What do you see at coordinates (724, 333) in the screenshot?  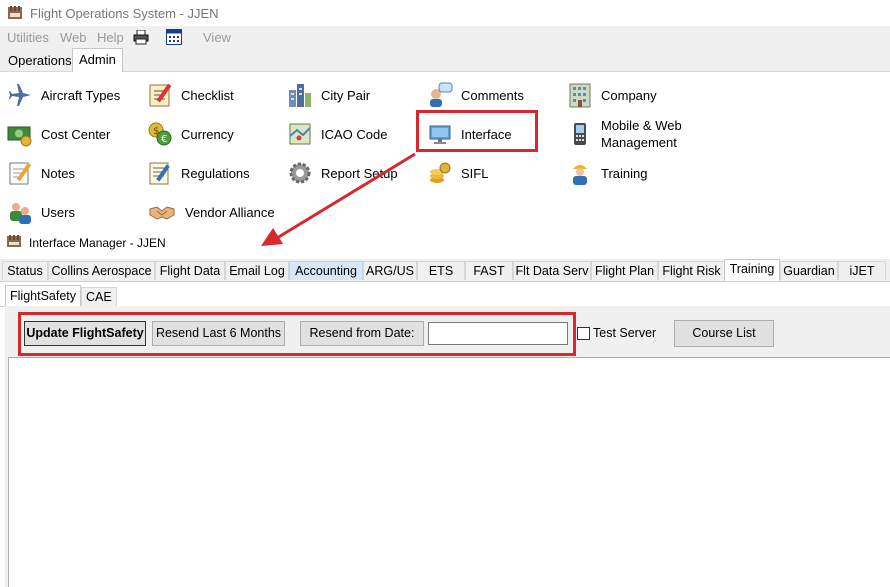 I see `course-list-button: Course List` at bounding box center [724, 333].